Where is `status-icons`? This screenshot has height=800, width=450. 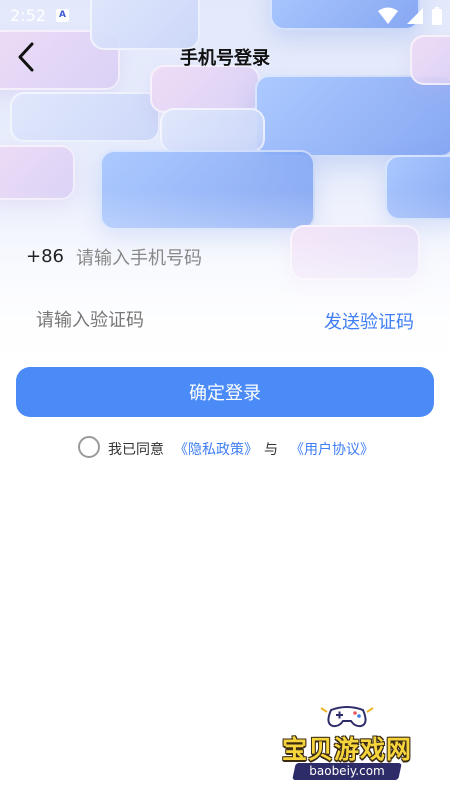 status-icons is located at coordinates (410, 16).